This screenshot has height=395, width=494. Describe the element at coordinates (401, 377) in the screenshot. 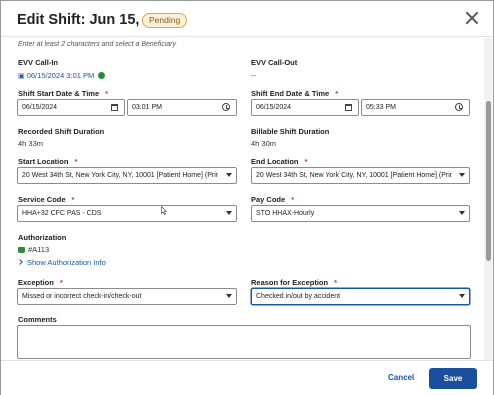

I see `cancel-button: Cancel` at that location.